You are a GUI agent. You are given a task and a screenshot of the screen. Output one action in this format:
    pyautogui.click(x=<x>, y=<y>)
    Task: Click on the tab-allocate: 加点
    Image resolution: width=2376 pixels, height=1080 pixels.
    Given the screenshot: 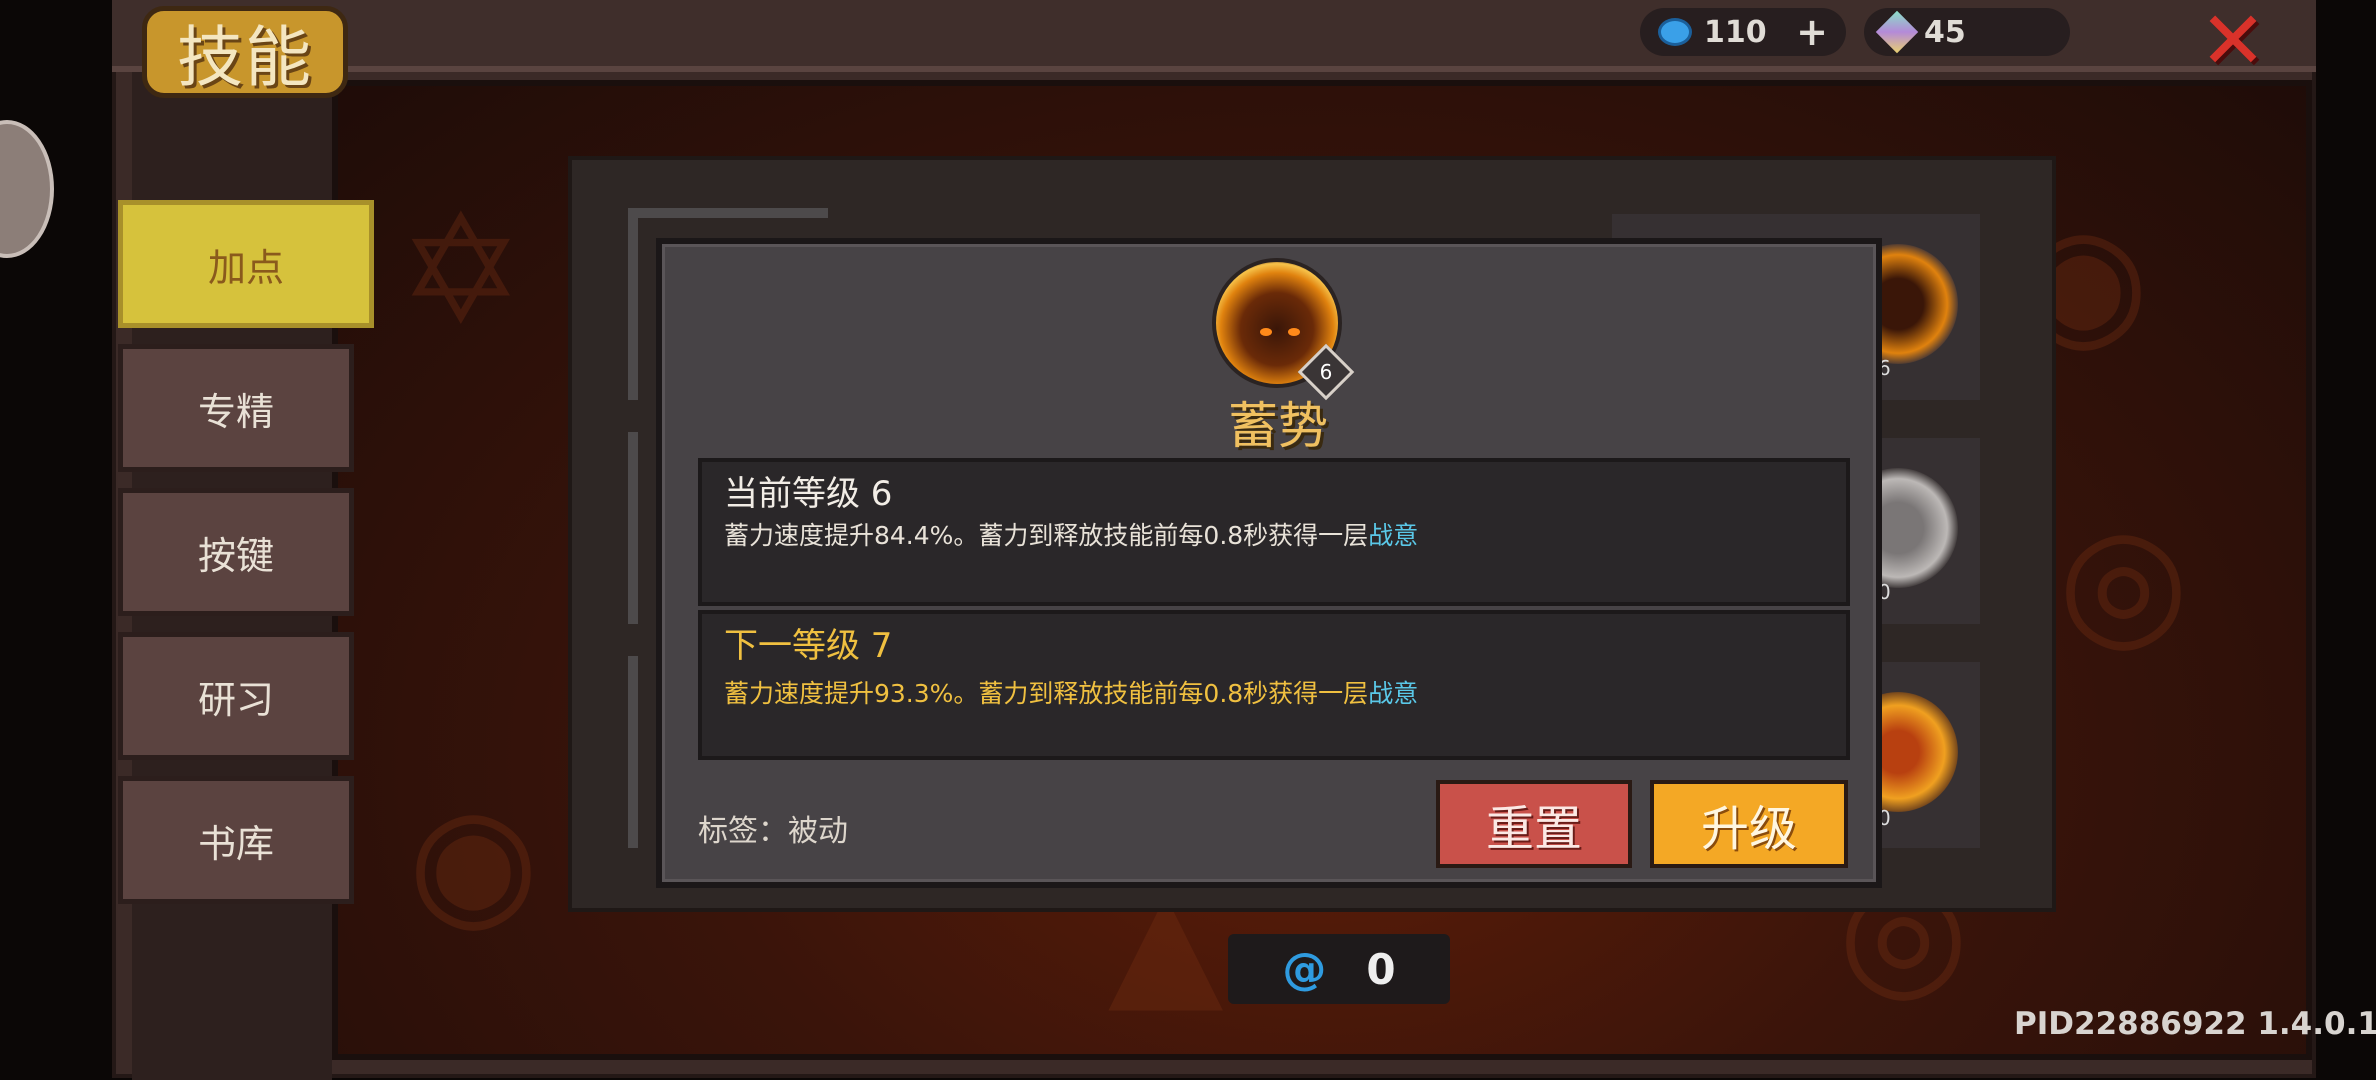 What is the action you would take?
    pyautogui.click(x=246, y=264)
    